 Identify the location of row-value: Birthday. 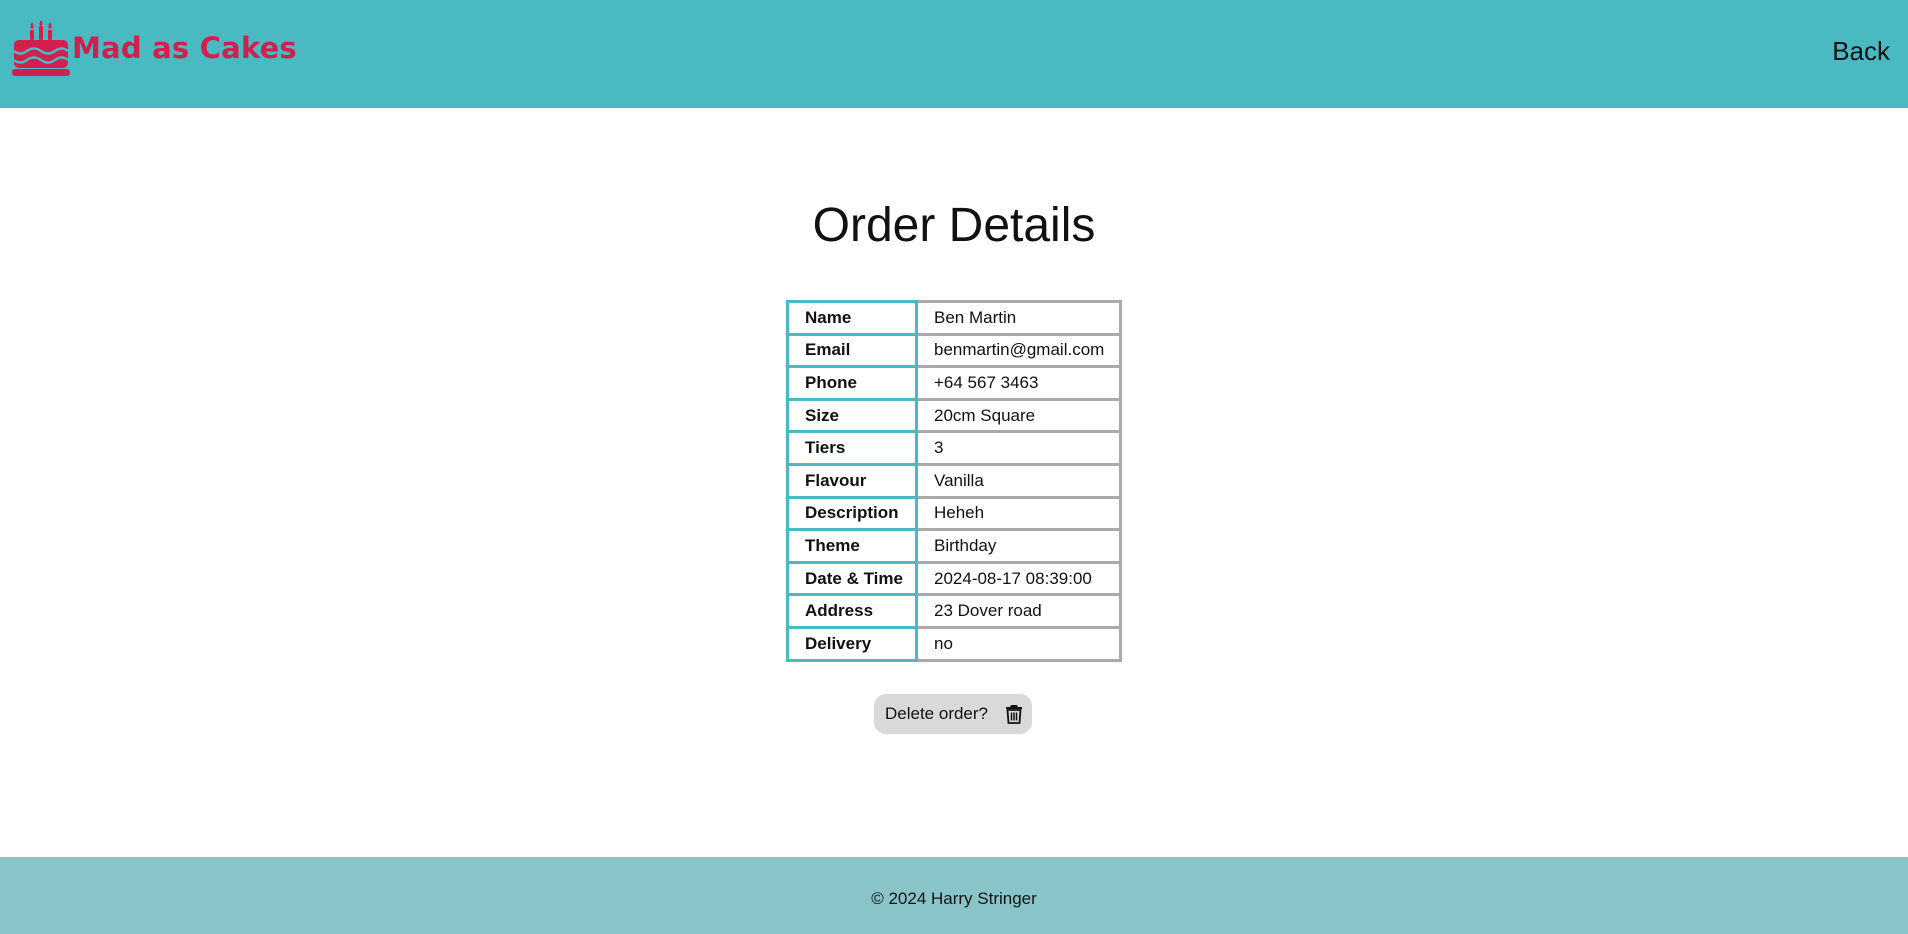
(1018, 546).